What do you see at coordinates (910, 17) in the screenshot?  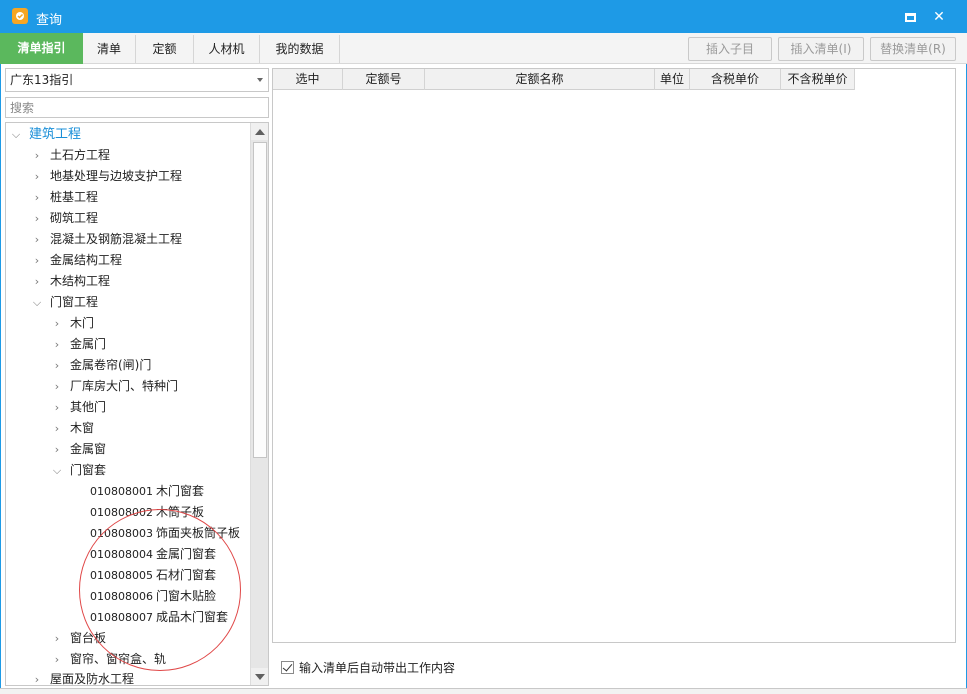 I see `maximize-icon` at bounding box center [910, 17].